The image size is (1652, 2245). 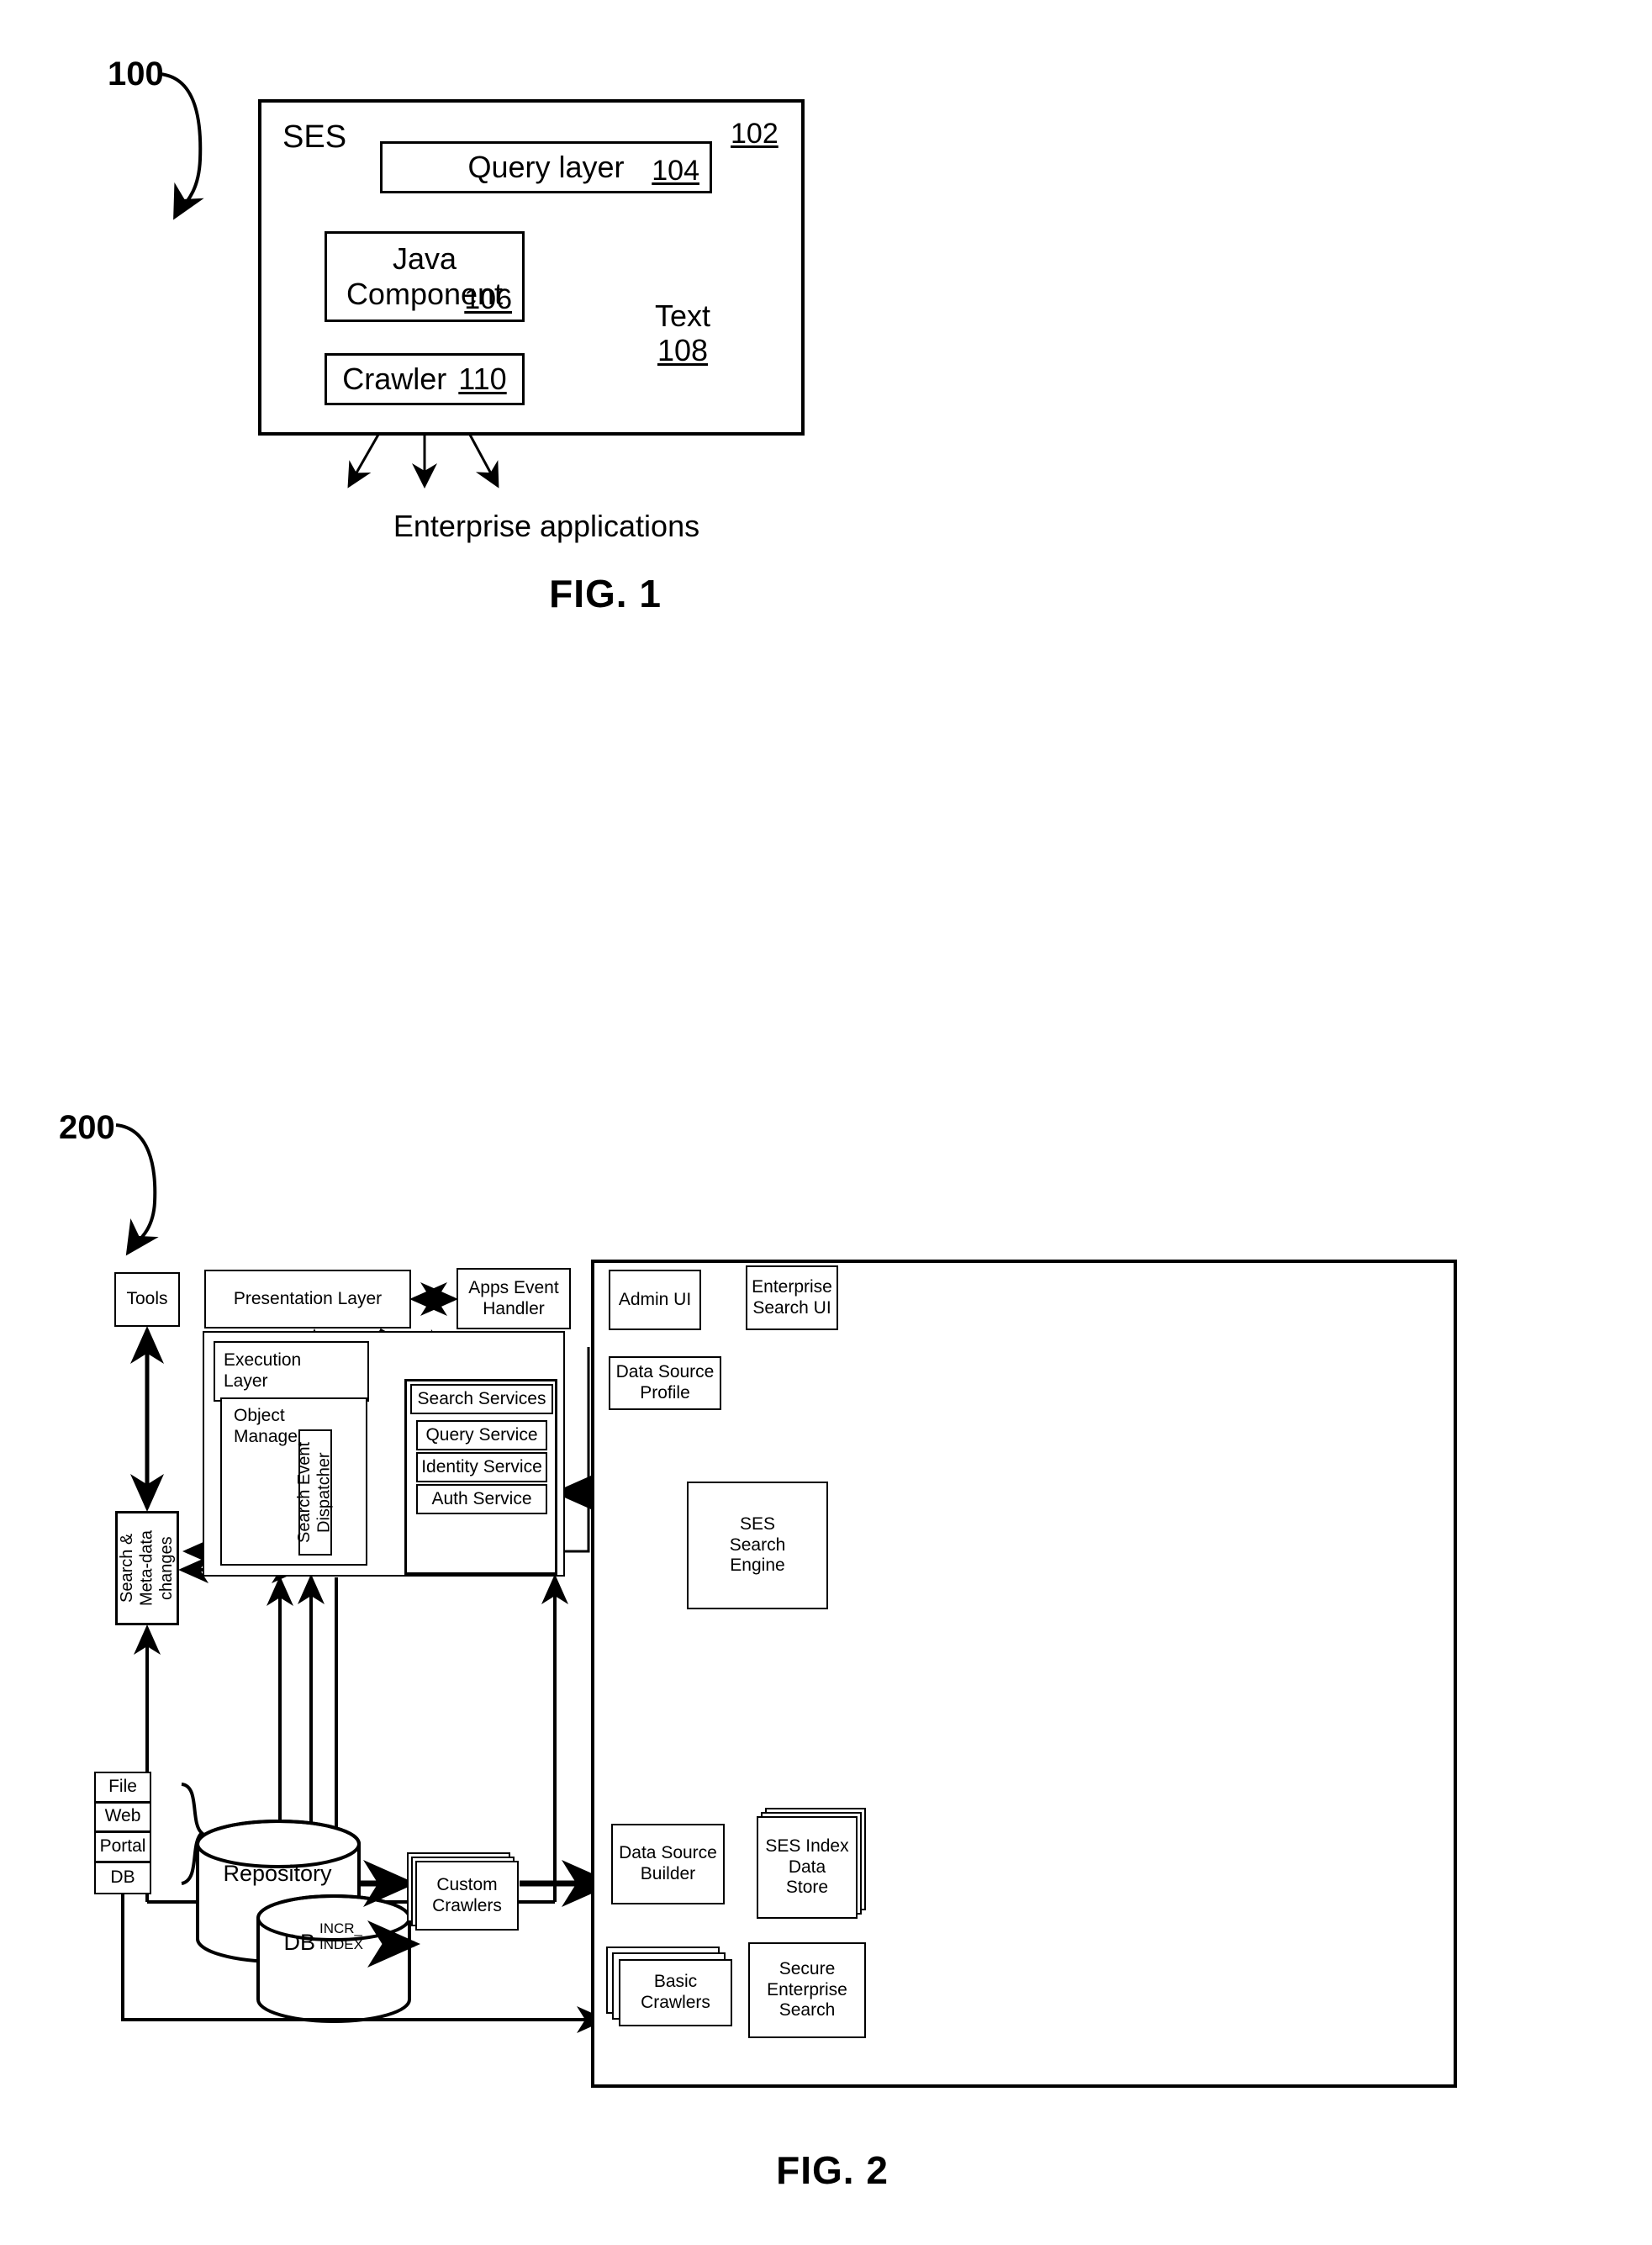 I want to click on search-services-label: Search Services, so click(x=481, y=1398).